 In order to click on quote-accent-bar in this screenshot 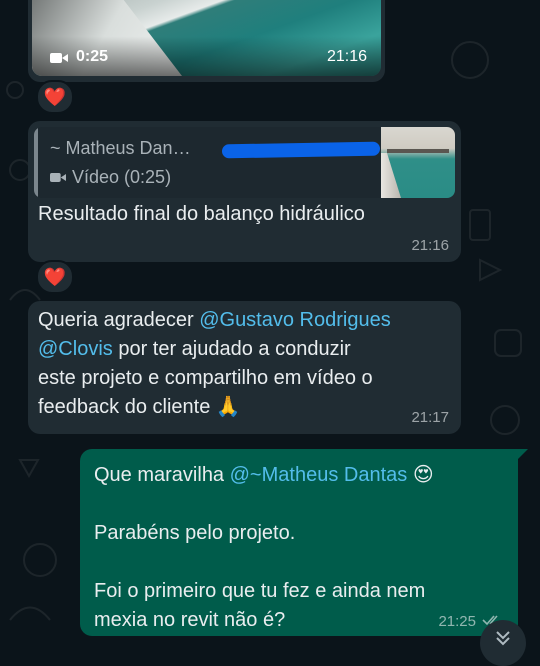, I will do `click(36, 162)`.